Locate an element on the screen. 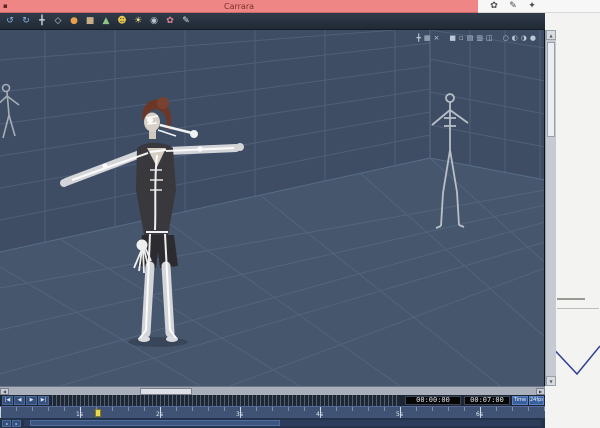  character-shadow is located at coordinates (158, 342).